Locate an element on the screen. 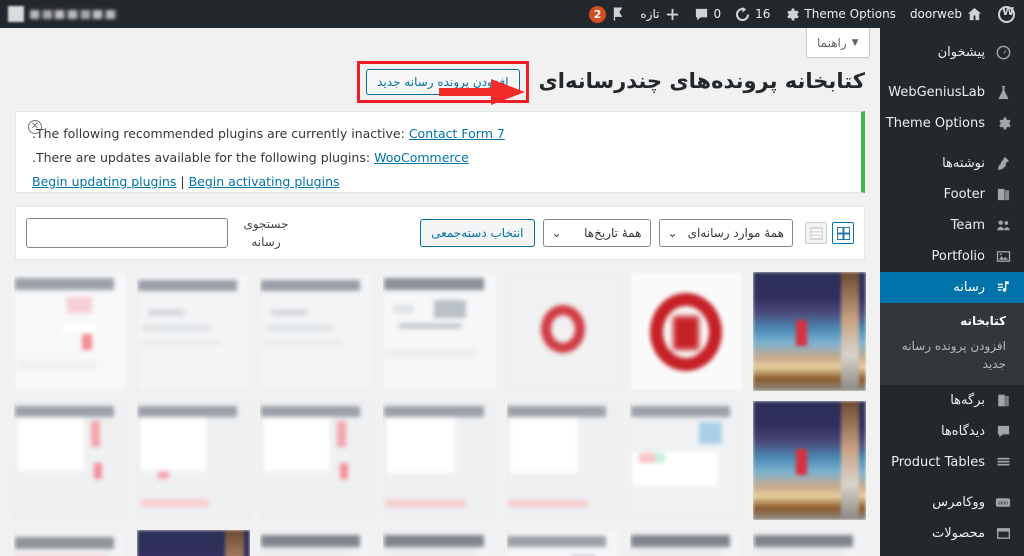 The width and height of the screenshot is (1024, 556). sidebar-item-label: ووکامرس is located at coordinates (958, 503).